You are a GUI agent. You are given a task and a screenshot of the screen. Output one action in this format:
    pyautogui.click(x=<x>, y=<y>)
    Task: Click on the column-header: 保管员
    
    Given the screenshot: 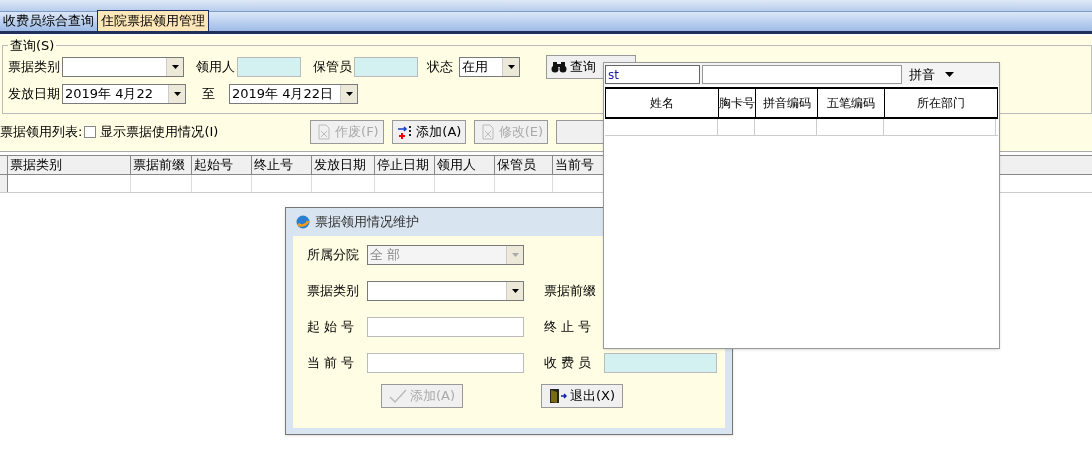 What is the action you would take?
    pyautogui.click(x=524, y=165)
    